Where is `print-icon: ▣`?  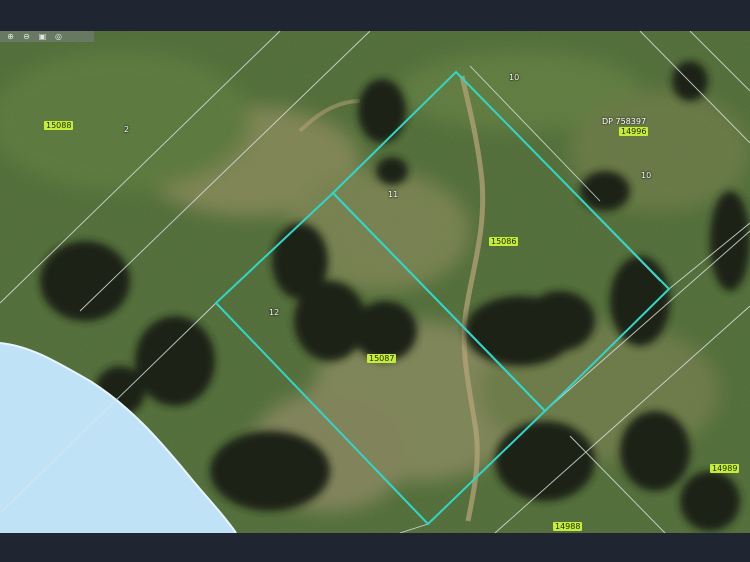 print-icon: ▣ is located at coordinates (42, 36).